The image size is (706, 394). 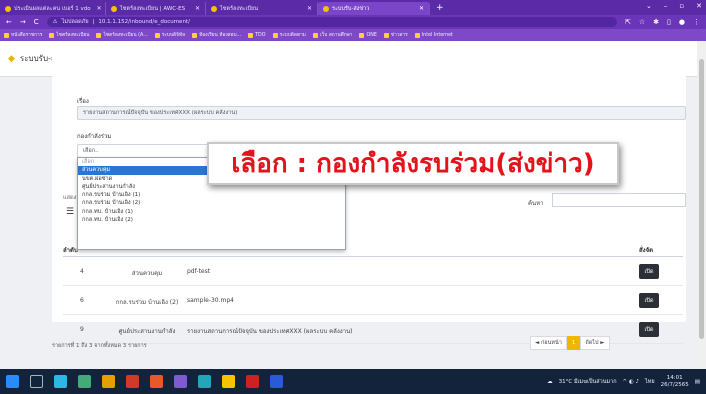 I want to click on show-entries-label: แสดง, so click(x=70, y=198).